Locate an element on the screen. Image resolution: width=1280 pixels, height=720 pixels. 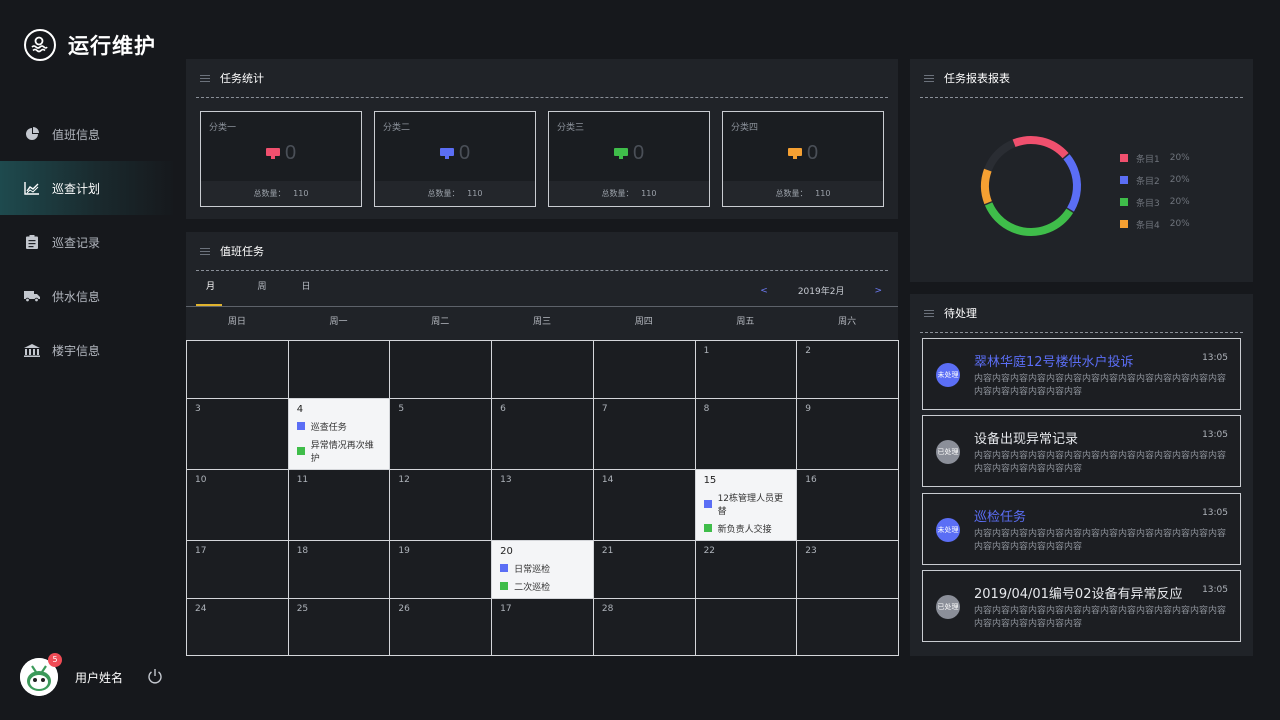
stat-card: 分类一 0 总数量： 110 is located at coordinates (281, 159).